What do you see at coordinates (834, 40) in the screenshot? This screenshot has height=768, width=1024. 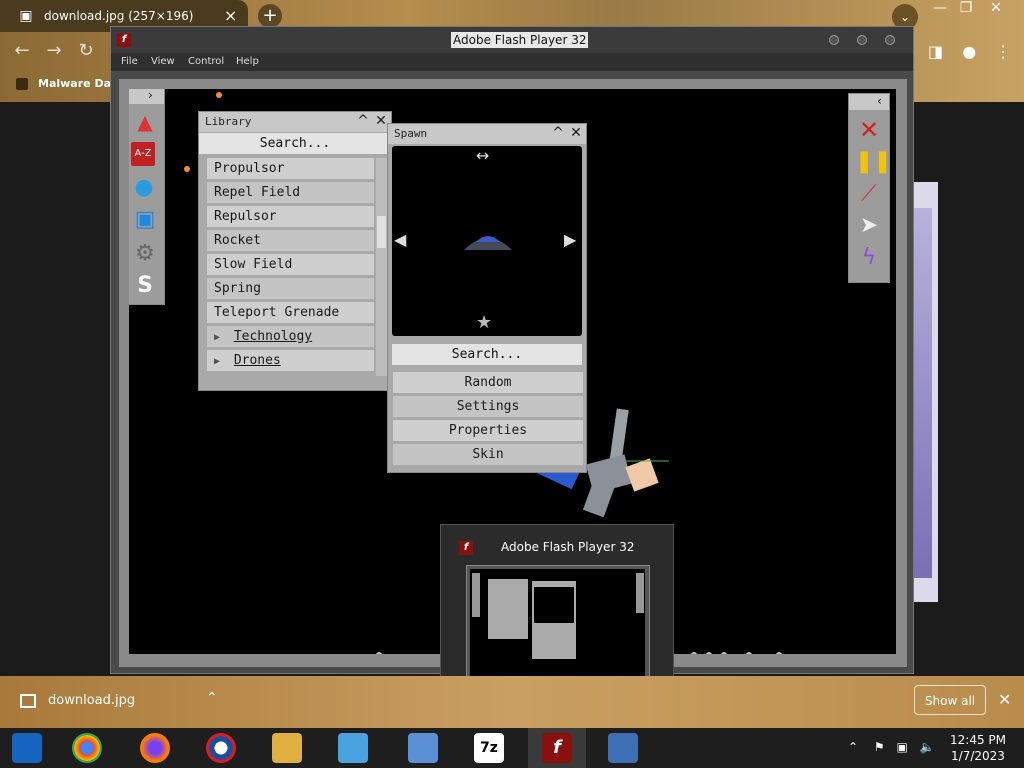 I see `flash-minimize-icon` at bounding box center [834, 40].